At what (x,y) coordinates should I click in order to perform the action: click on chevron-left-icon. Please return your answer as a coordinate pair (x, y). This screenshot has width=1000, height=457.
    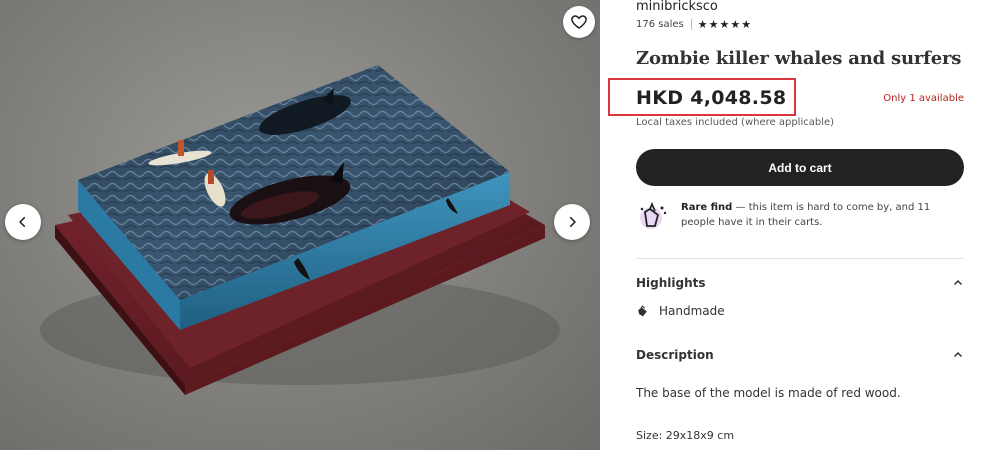
    Looking at the image, I should click on (22, 222).